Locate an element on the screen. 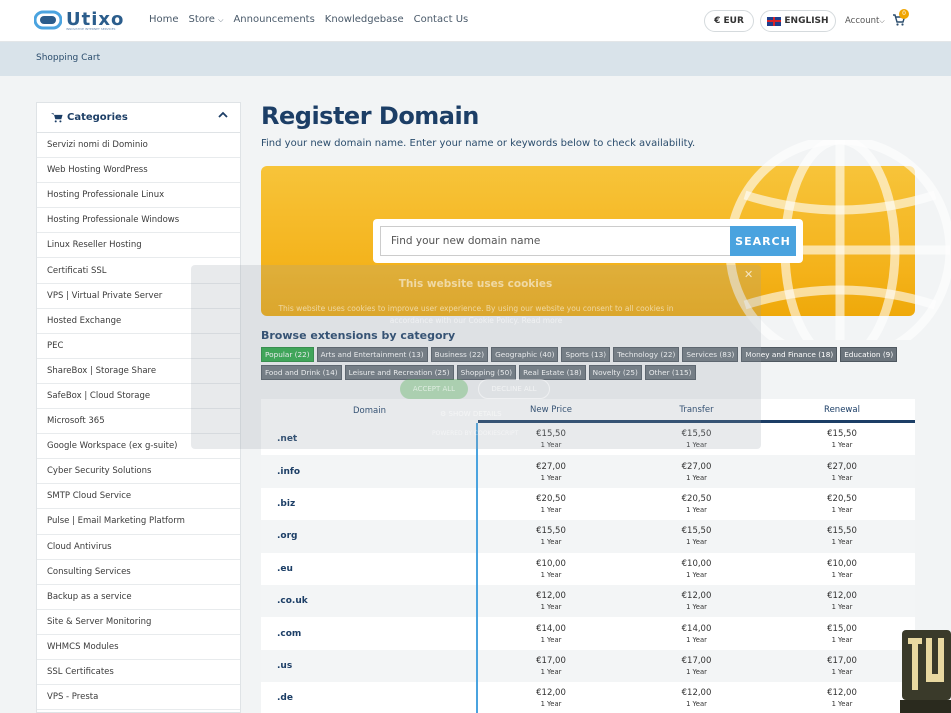  price-cell-new: €14,00 1 Year is located at coordinates (551, 633).